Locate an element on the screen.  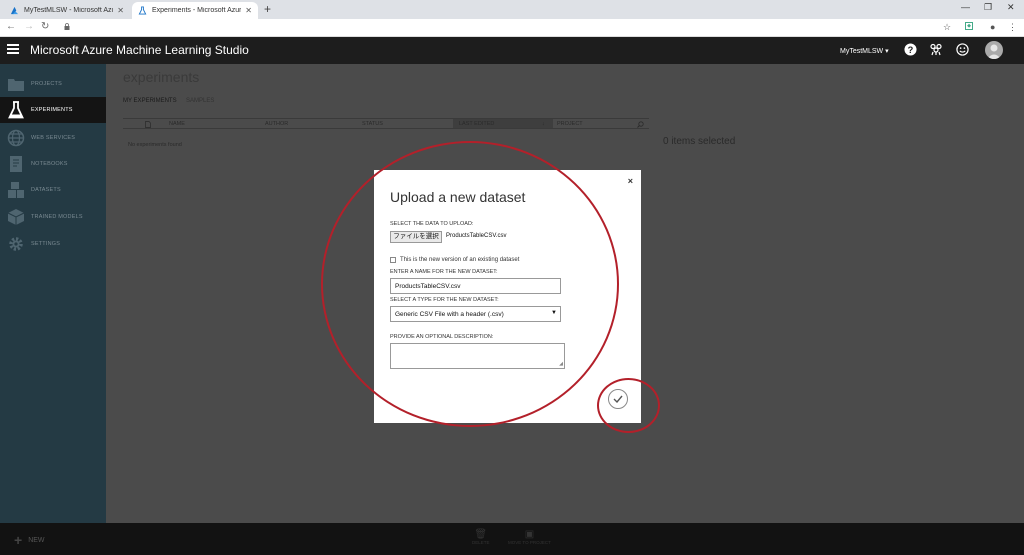
ok-checkmark-button is located at coordinates (618, 399).